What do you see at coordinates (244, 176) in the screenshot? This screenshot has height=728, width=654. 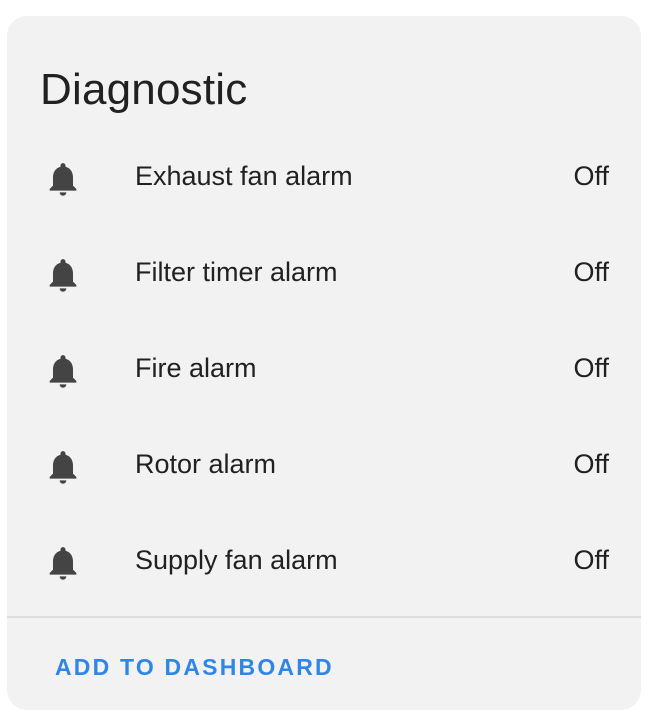 I see `entity-name: Exhaust fan alarm` at bounding box center [244, 176].